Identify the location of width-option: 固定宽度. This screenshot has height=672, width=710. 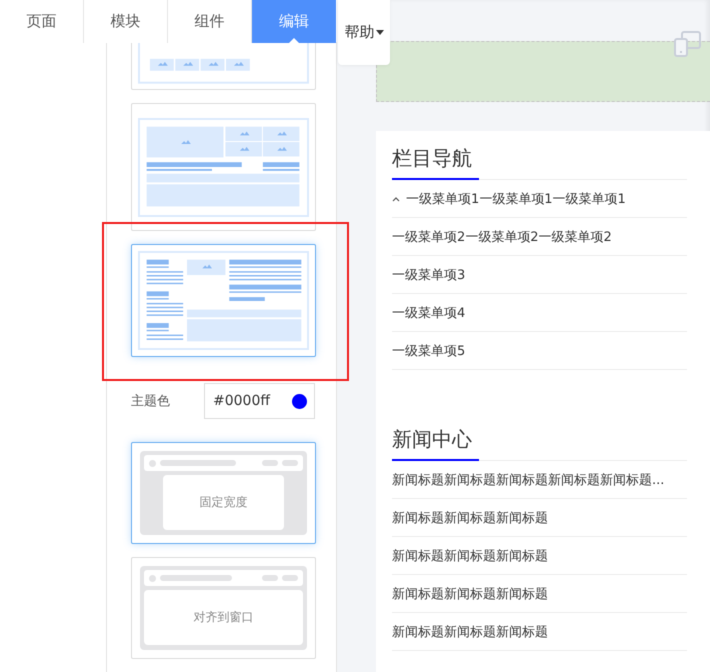
(223, 493).